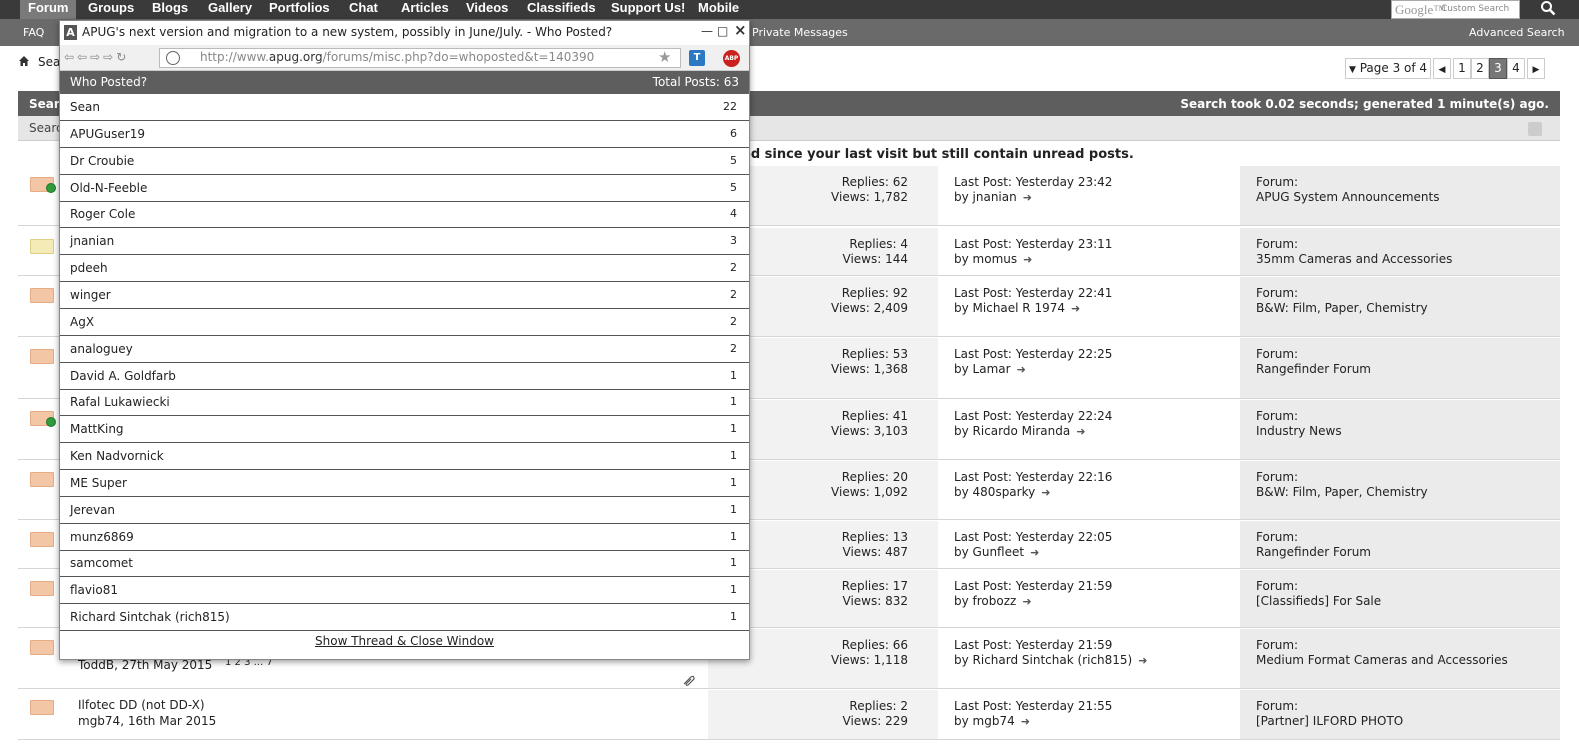  I want to click on subnav-advanced-search: Advanced Search, so click(1517, 32).